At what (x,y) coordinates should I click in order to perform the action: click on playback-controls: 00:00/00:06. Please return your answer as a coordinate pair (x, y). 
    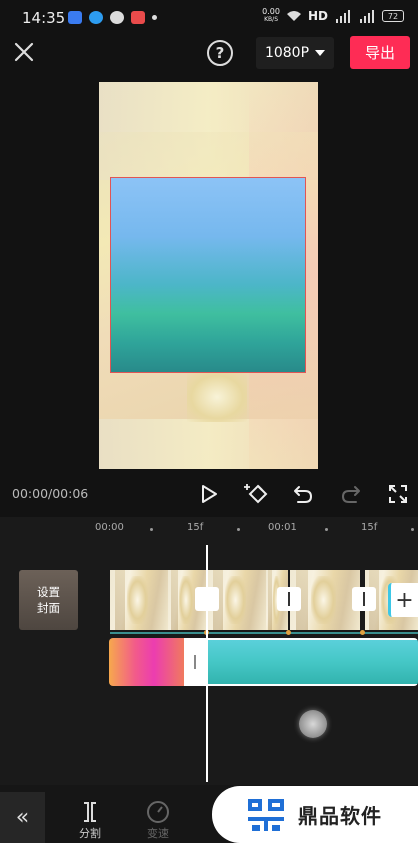
    Looking at the image, I should click on (209, 494).